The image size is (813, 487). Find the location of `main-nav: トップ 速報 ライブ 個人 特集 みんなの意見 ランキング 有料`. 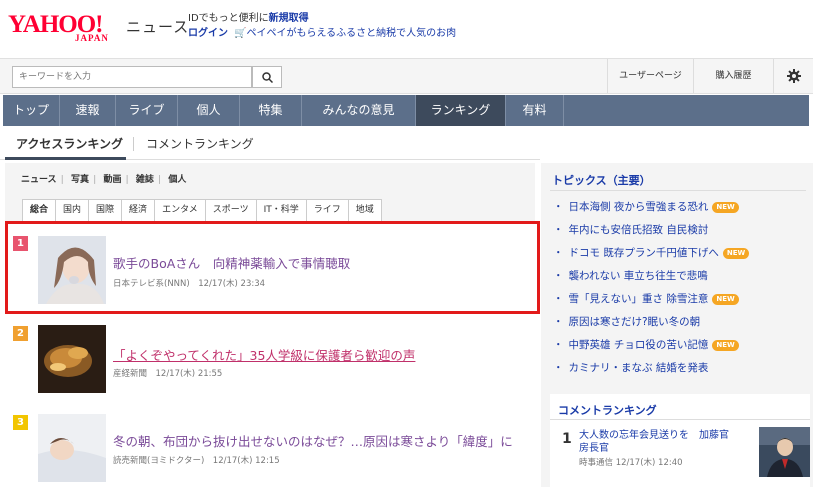

main-nav: トップ 速報 ライブ 個人 特集 みんなの意見 ランキング 有料 is located at coordinates (406, 110).